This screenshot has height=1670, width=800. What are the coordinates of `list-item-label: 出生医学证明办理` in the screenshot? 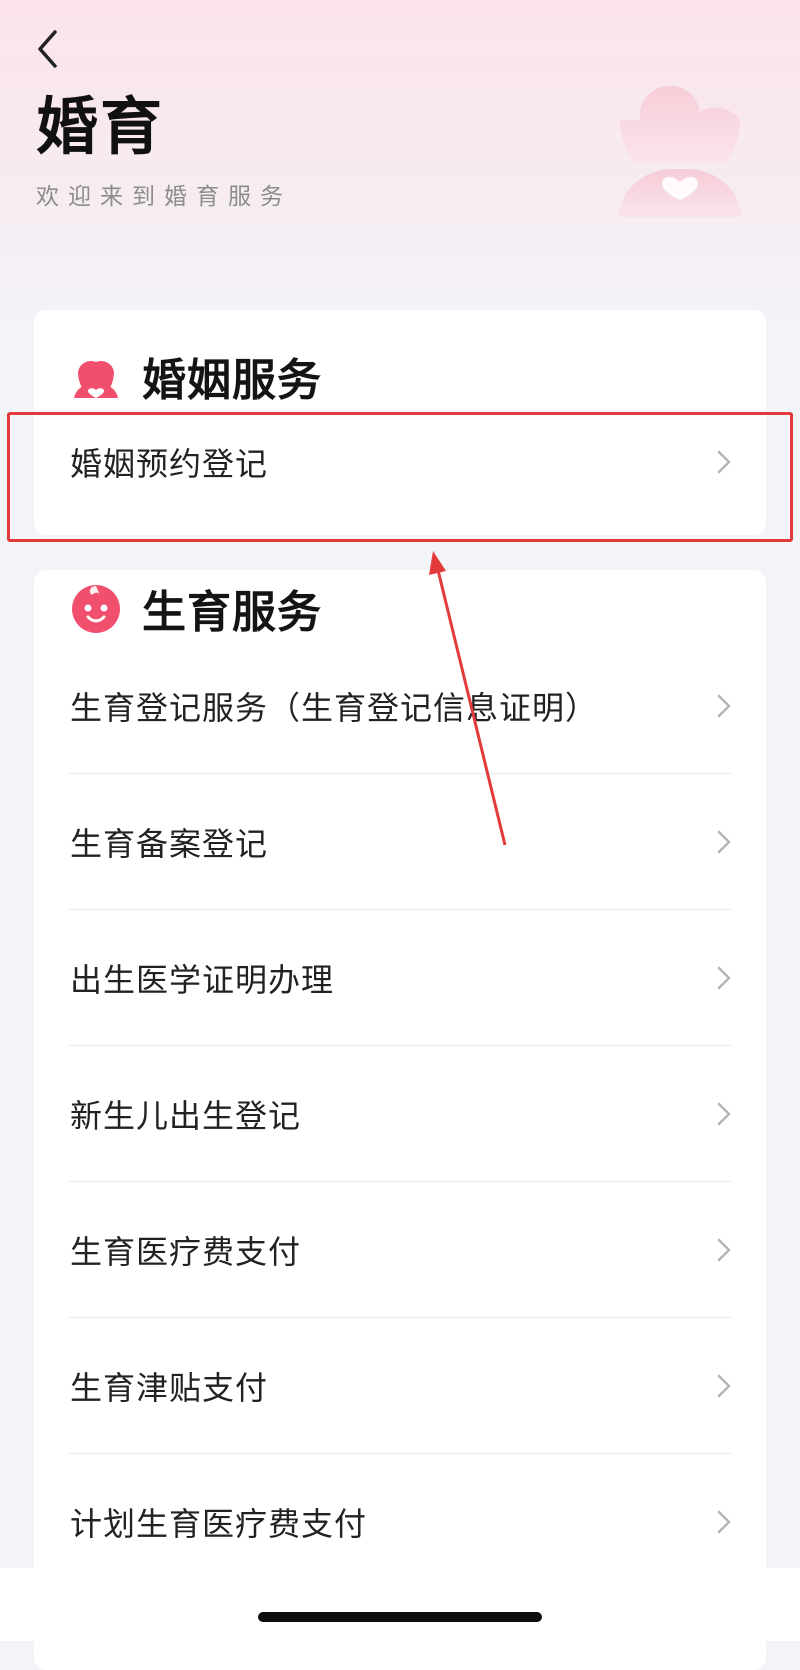 It's located at (202, 980).